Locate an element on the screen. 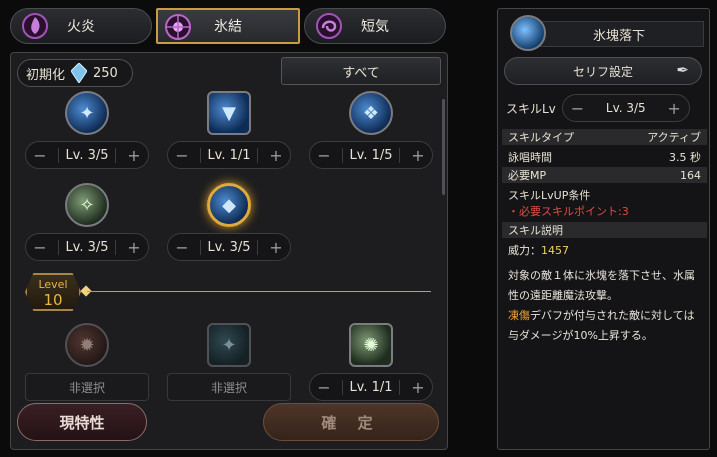  flame-figure-icon: ✹ is located at coordinates (87, 345).